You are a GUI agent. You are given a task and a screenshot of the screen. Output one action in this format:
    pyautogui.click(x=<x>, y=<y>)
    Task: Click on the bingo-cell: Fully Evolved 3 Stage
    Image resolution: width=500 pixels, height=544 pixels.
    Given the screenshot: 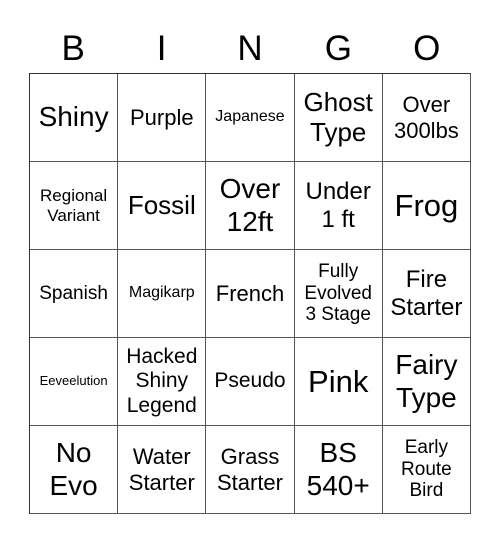 What is the action you would take?
    pyautogui.click(x=338, y=294)
    